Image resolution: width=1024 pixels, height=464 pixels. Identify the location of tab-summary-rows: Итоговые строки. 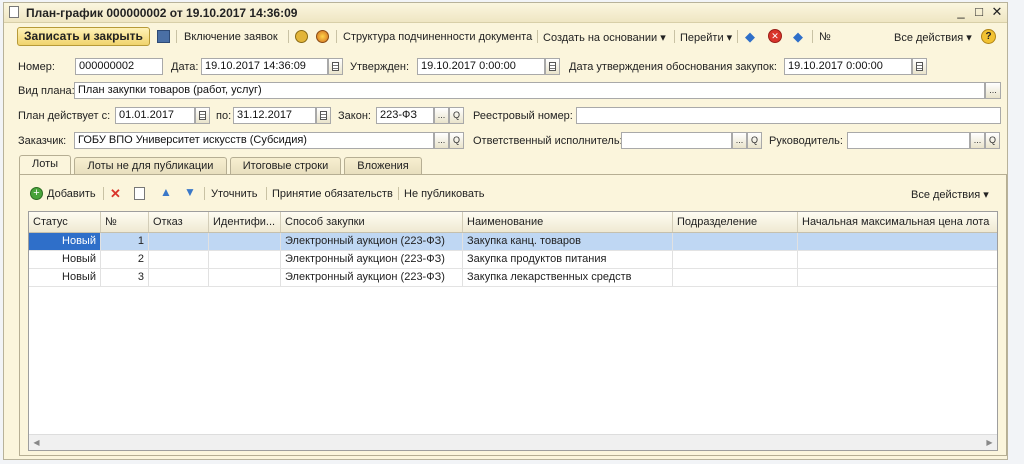
(285, 165).